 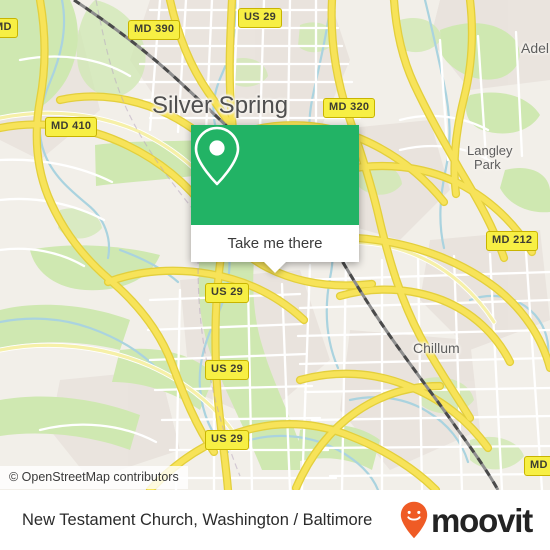 I want to click on highway-shield-us-29-top: US 29, so click(x=260, y=18).